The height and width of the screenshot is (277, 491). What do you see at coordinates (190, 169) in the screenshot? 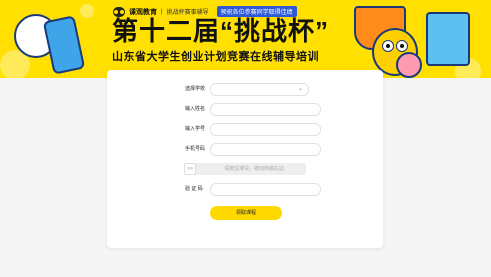
I see `slider-handle: >>` at bounding box center [190, 169].